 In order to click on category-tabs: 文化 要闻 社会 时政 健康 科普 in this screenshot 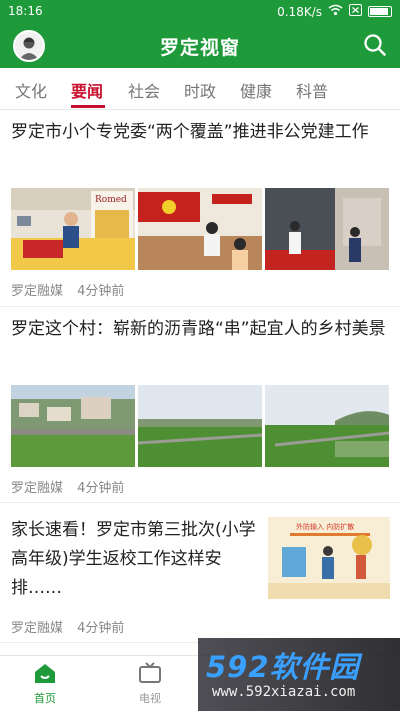, I will do `click(200, 89)`.